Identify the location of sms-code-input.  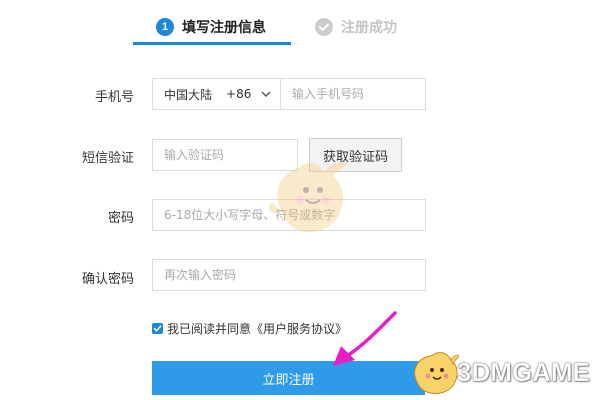
(225, 155).